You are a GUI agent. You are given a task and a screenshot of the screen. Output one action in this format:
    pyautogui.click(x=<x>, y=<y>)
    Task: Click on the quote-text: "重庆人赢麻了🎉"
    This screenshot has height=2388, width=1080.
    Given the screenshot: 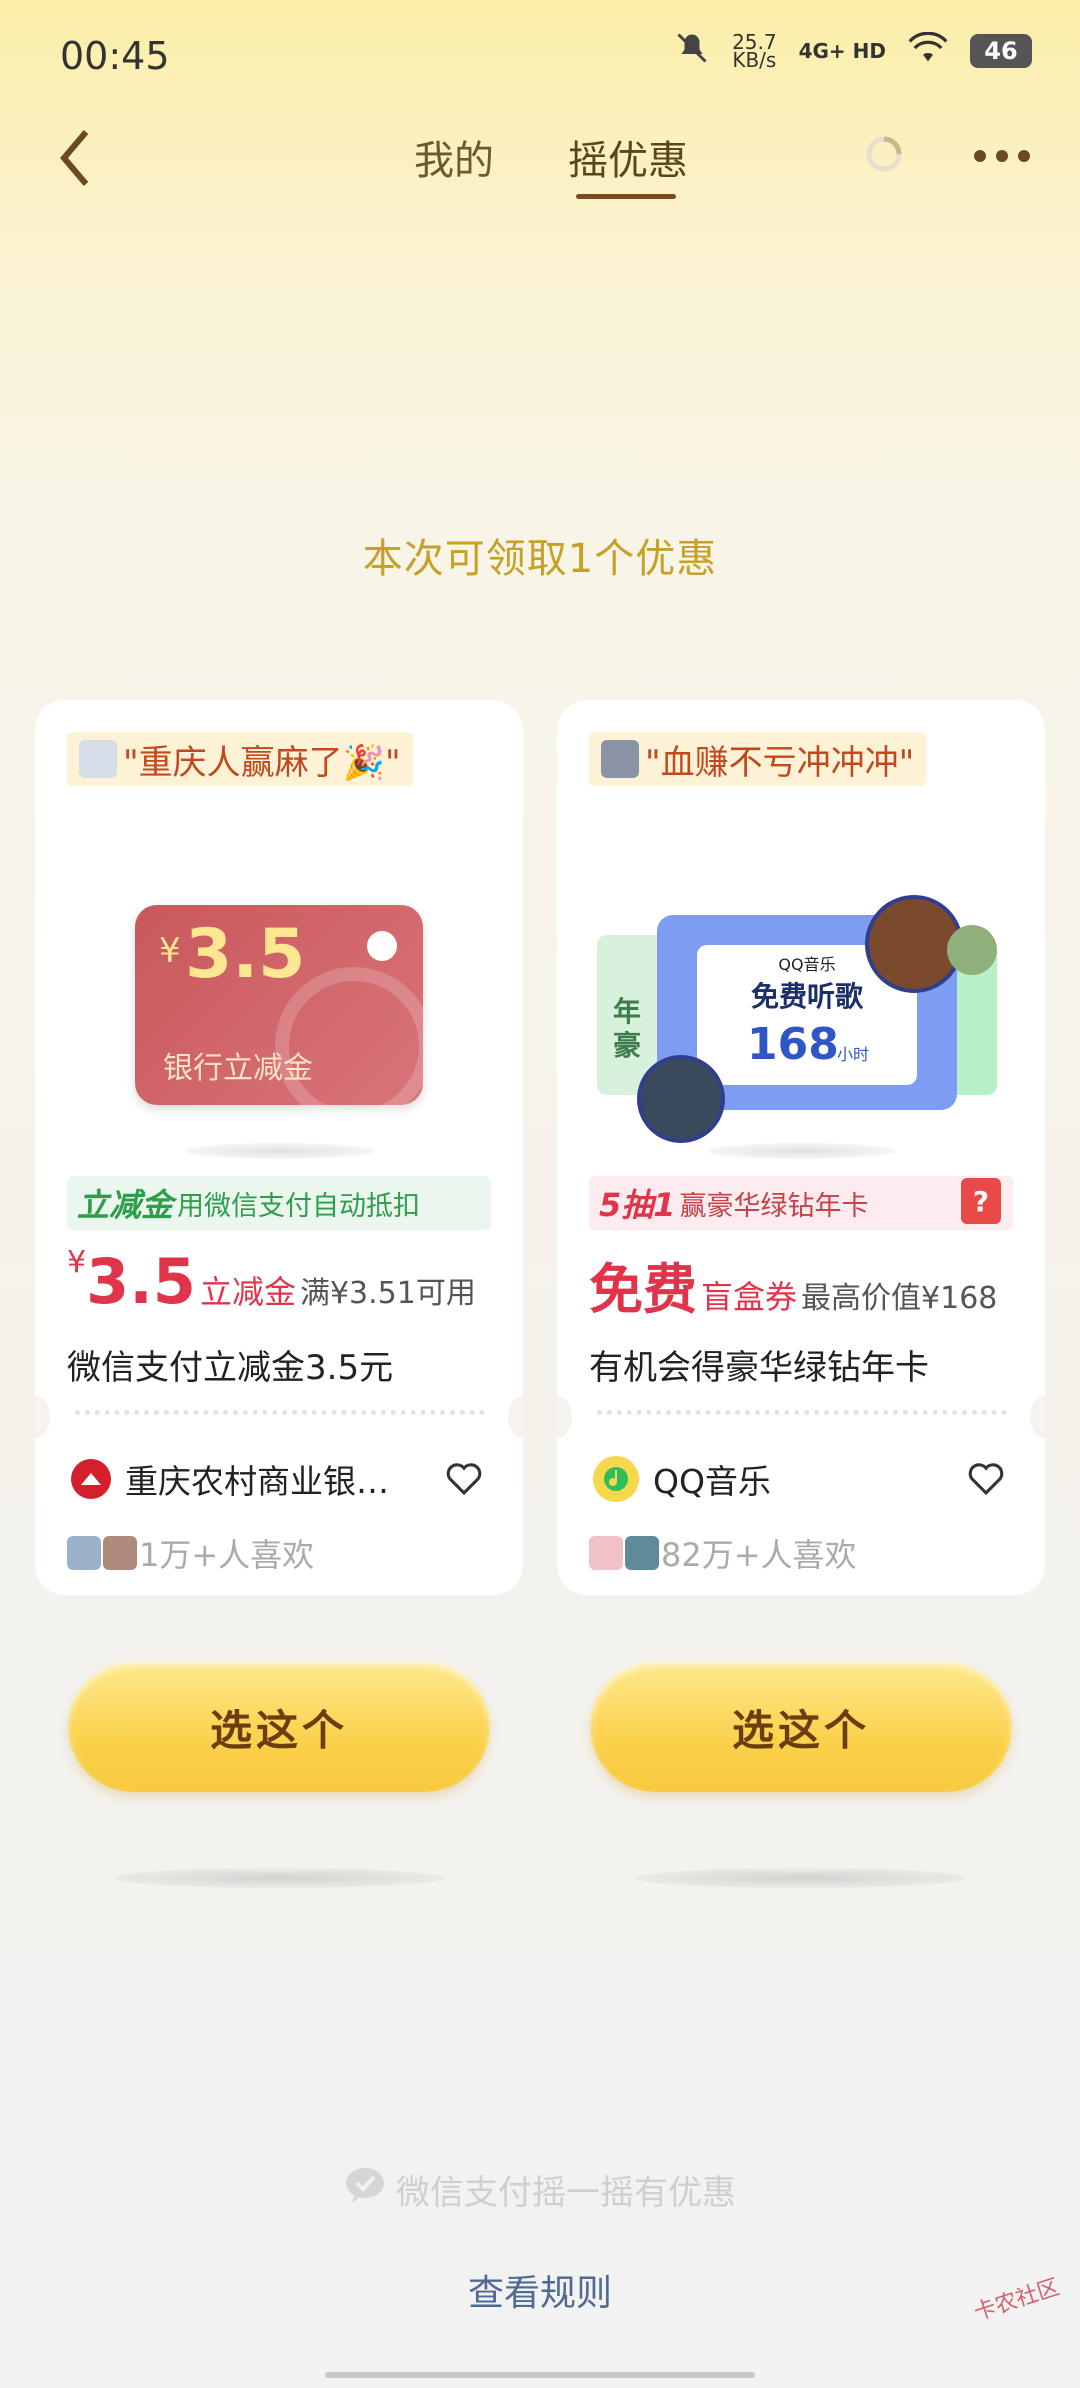 What is the action you would take?
    pyautogui.click(x=262, y=762)
    